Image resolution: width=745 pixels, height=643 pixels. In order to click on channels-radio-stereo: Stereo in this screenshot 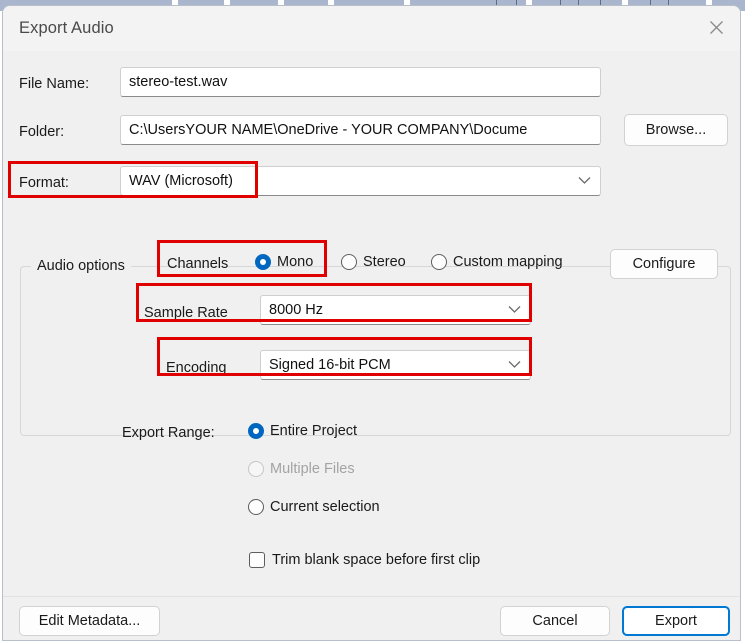, I will do `click(373, 262)`.